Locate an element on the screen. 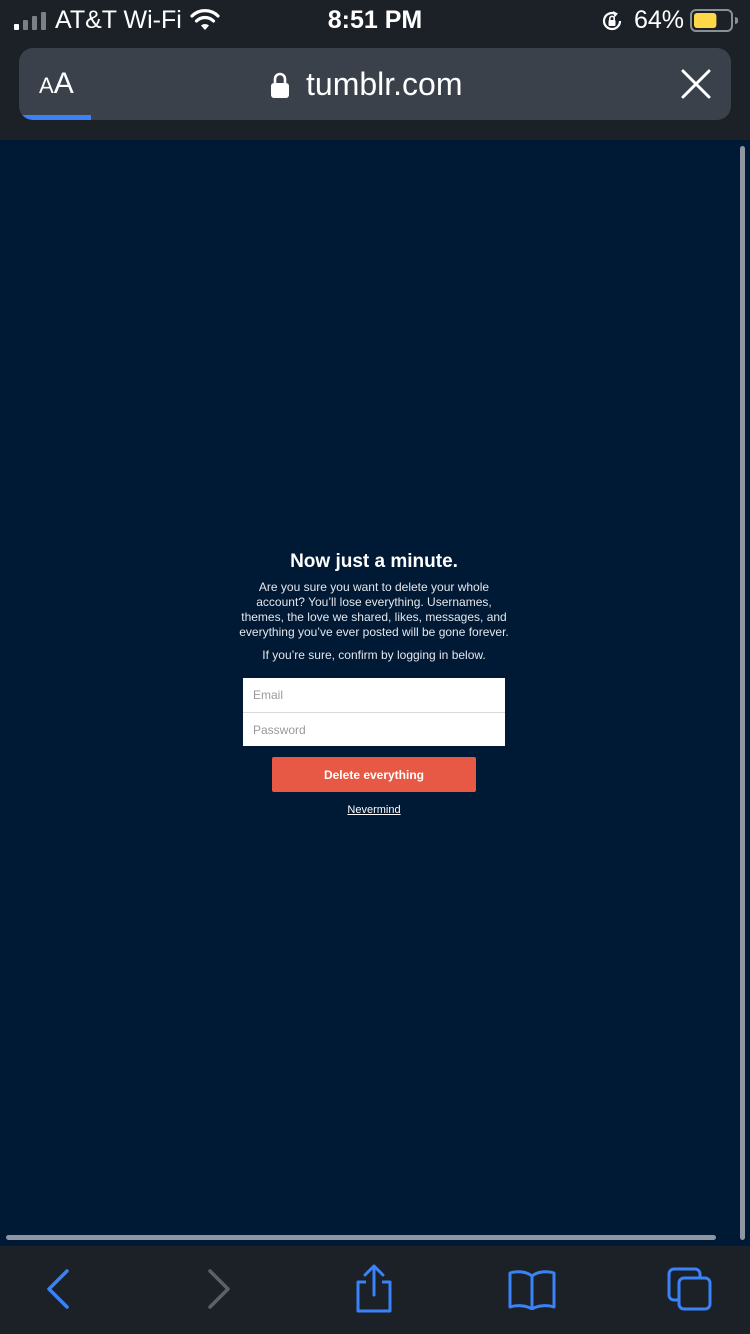 This screenshot has width=750, height=1334. carrier-name: AT&T Wi-Fi is located at coordinates (118, 20).